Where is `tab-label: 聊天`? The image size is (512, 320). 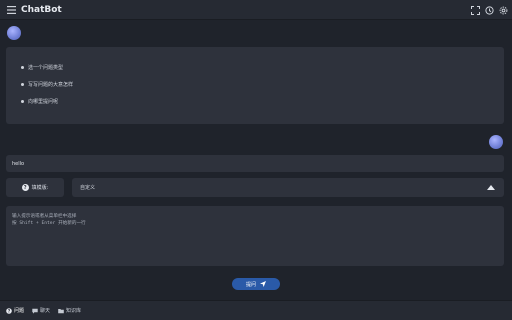 tab-label: 聊天 is located at coordinates (45, 311).